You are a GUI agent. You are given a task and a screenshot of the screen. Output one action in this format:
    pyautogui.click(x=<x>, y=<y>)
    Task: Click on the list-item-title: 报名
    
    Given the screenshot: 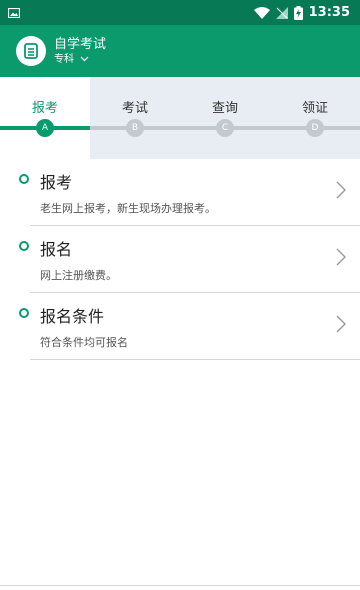 What is the action you would take?
    pyautogui.click(x=56, y=249)
    